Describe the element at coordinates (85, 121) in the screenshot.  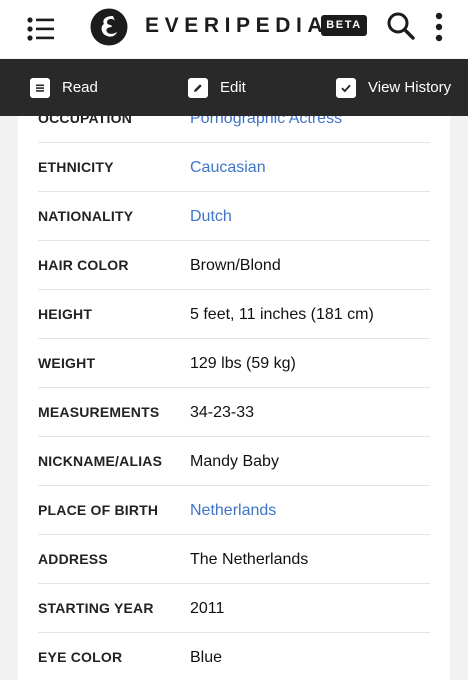
I see `row-label: OCCUPATION` at that location.